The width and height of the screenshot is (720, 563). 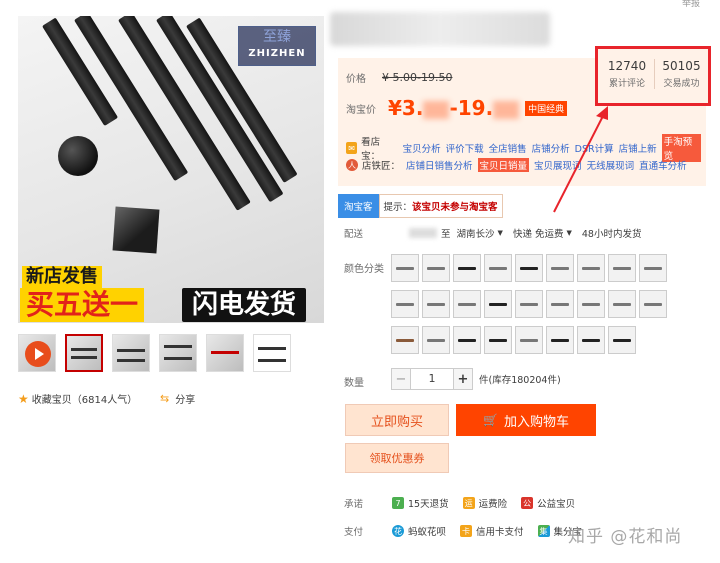 I want to click on pay-huabei-label: 蚂蚁花呗, so click(x=427, y=532).